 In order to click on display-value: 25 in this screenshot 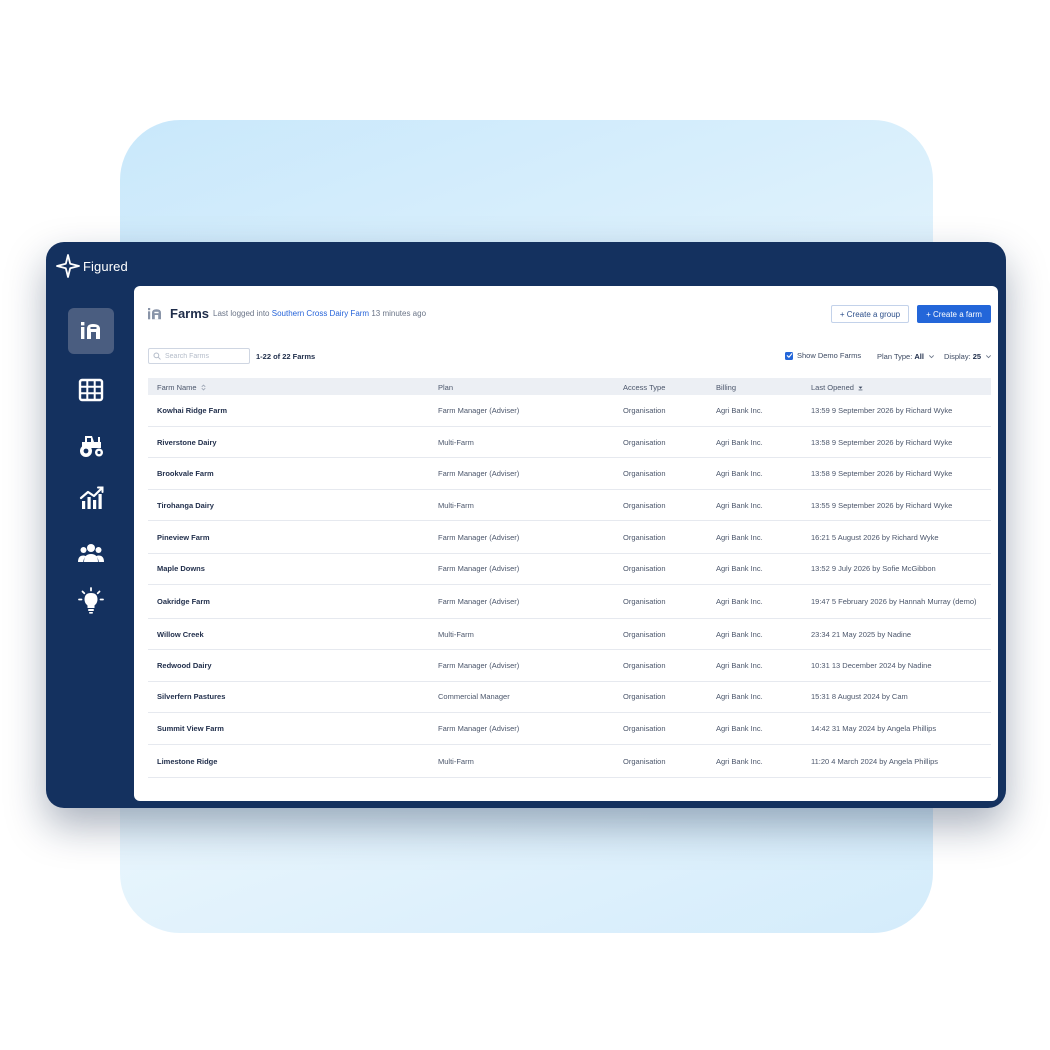, I will do `click(977, 356)`.